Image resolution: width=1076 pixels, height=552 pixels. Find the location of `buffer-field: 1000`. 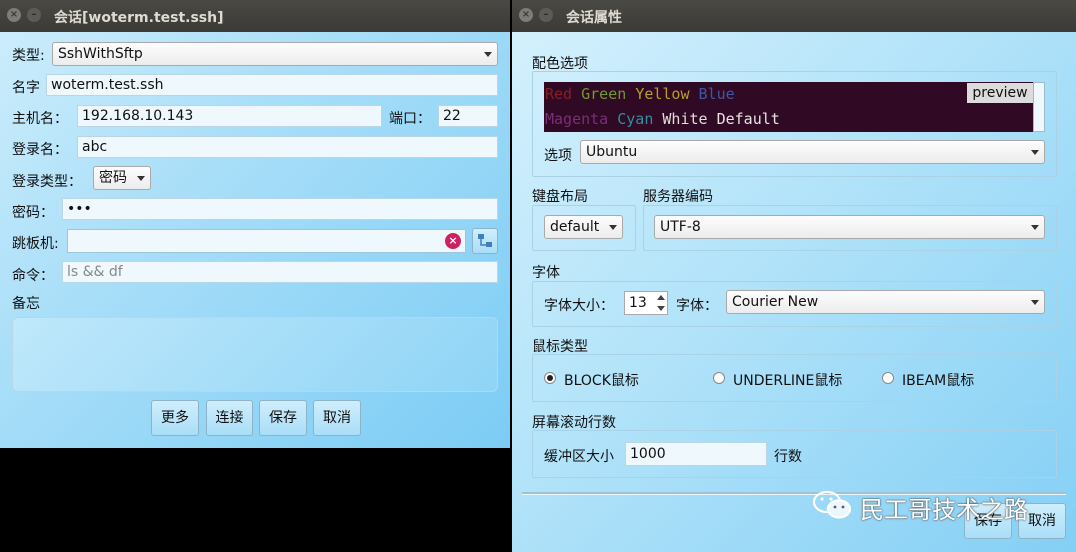

buffer-field: 1000 is located at coordinates (696, 454).